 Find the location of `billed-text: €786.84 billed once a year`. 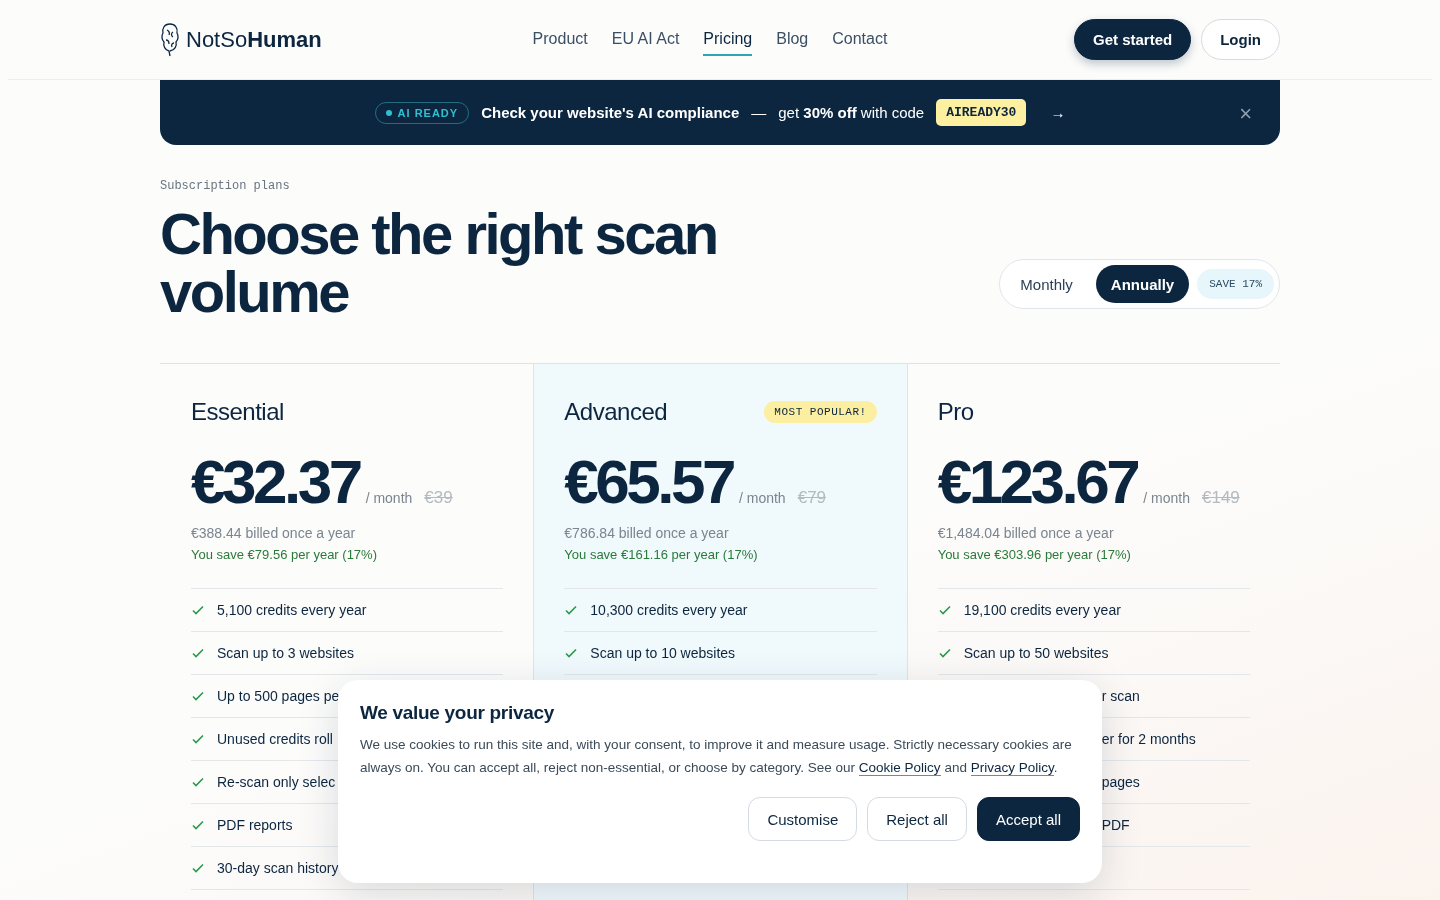

billed-text: €786.84 billed once a year is located at coordinates (647, 533).